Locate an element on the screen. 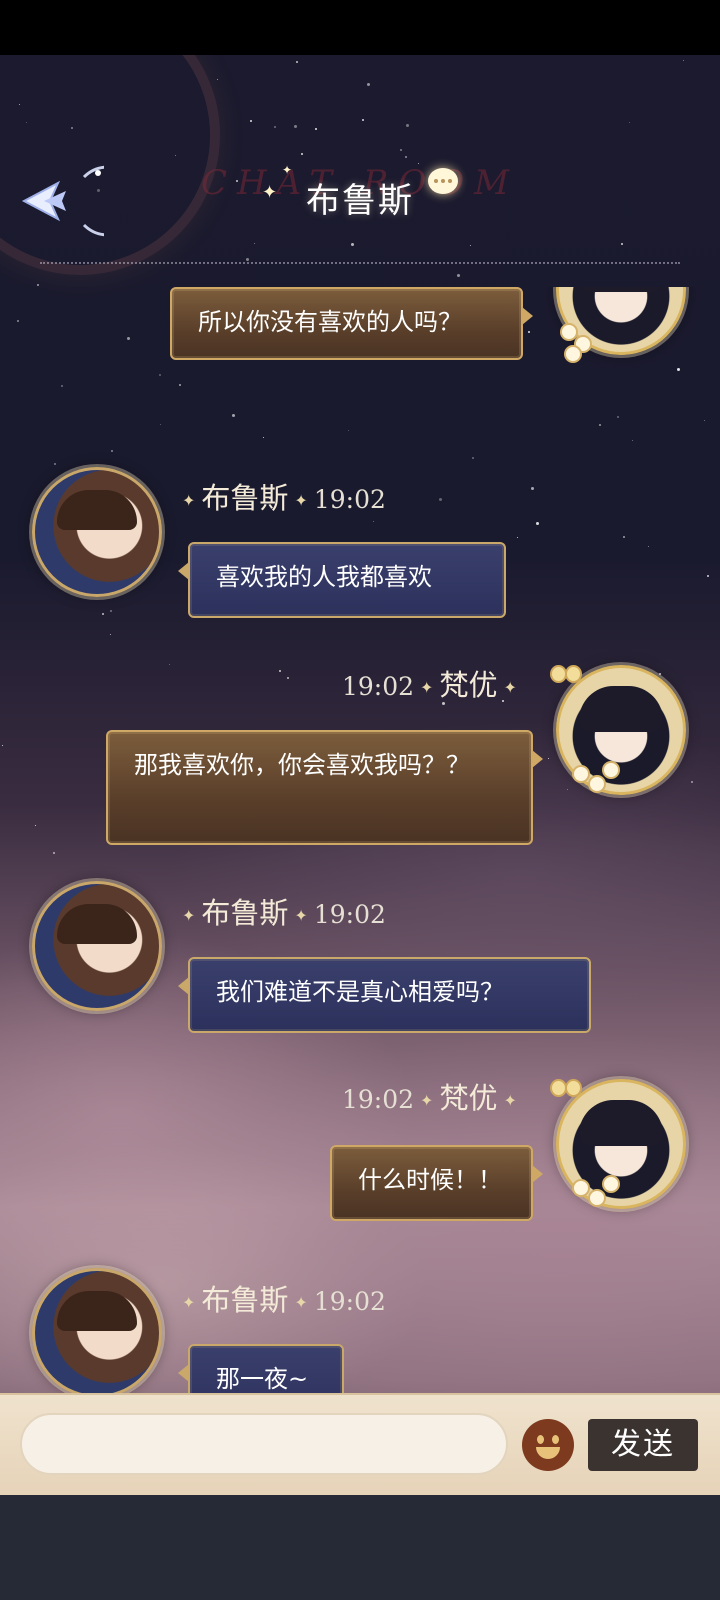 This screenshot has height=1600, width=720. message-text: 所以你没有喜欢的人吗？ is located at coordinates (330, 322).